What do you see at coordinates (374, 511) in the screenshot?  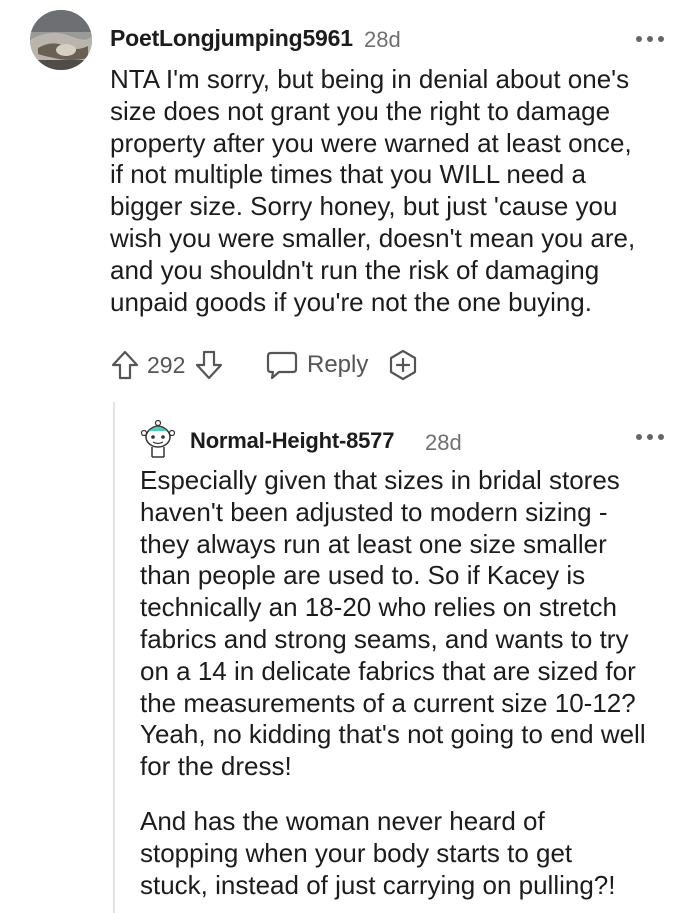 I see `reply-body-line: haven't been adjusted to modern sizing -` at bounding box center [374, 511].